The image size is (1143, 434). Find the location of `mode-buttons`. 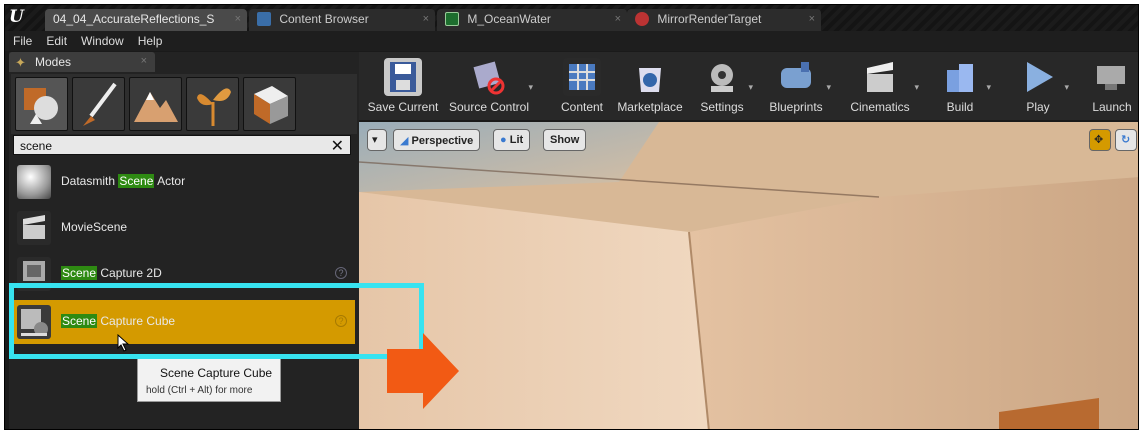

mode-buttons is located at coordinates (184, 104).